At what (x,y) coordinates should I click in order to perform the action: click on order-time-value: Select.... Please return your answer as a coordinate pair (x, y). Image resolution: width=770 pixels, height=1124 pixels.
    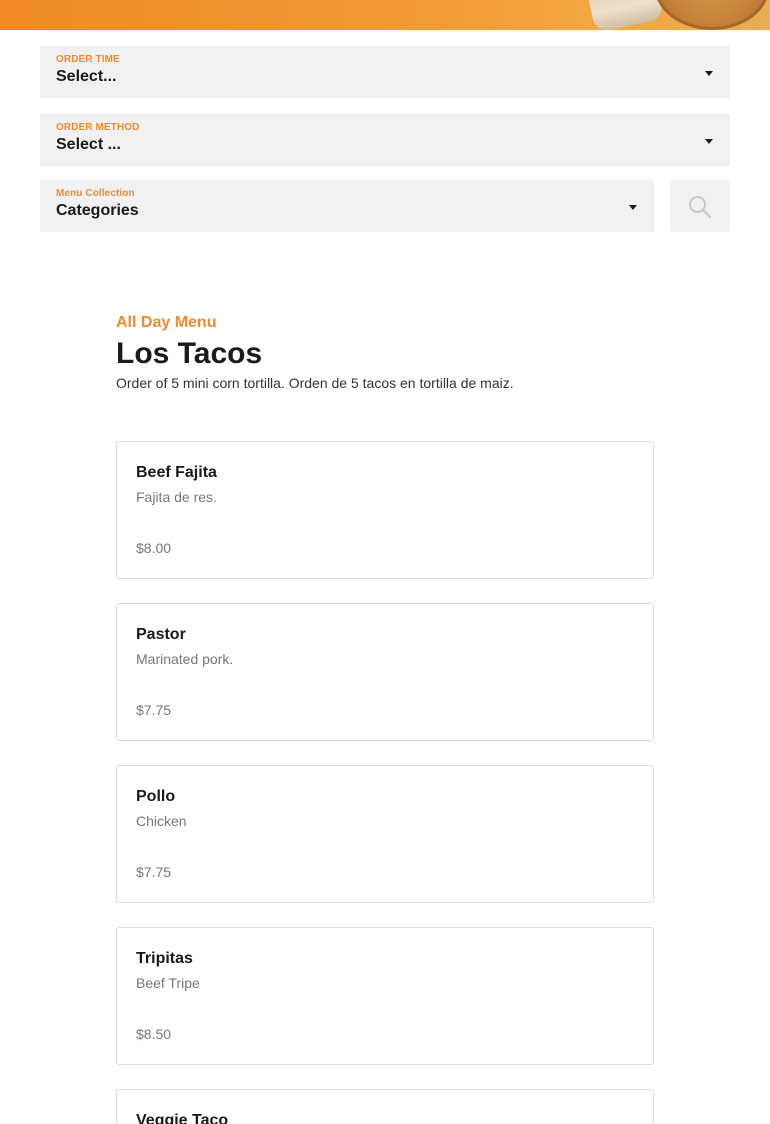
    Looking at the image, I should click on (86, 76).